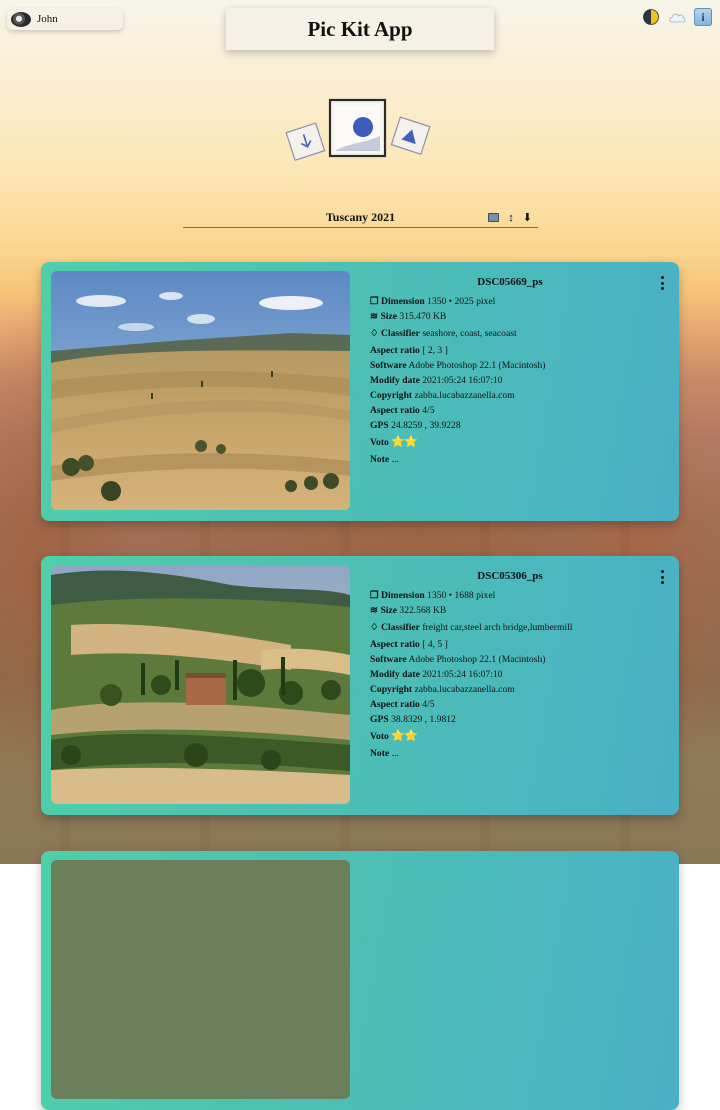 The image size is (720, 1110). I want to click on photo-filename: DSC05306_ps, so click(510, 576).